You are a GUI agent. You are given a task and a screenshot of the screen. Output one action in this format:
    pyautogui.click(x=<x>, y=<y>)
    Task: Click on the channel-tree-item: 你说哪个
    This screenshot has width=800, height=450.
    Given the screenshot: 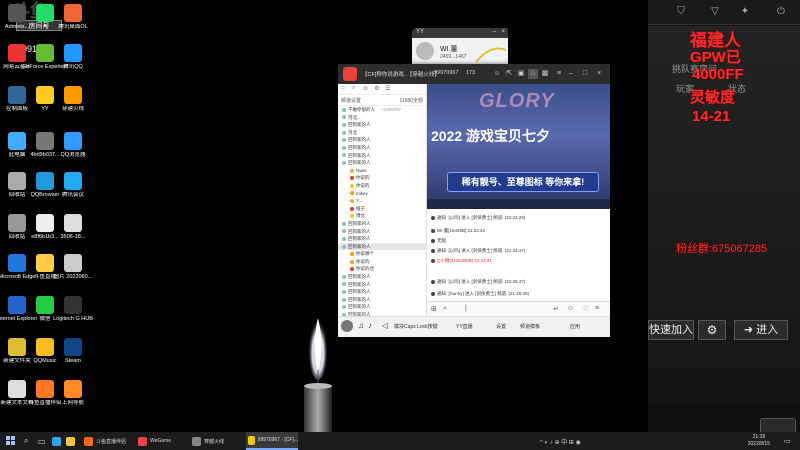 What is the action you would take?
    pyautogui.click(x=382, y=254)
    